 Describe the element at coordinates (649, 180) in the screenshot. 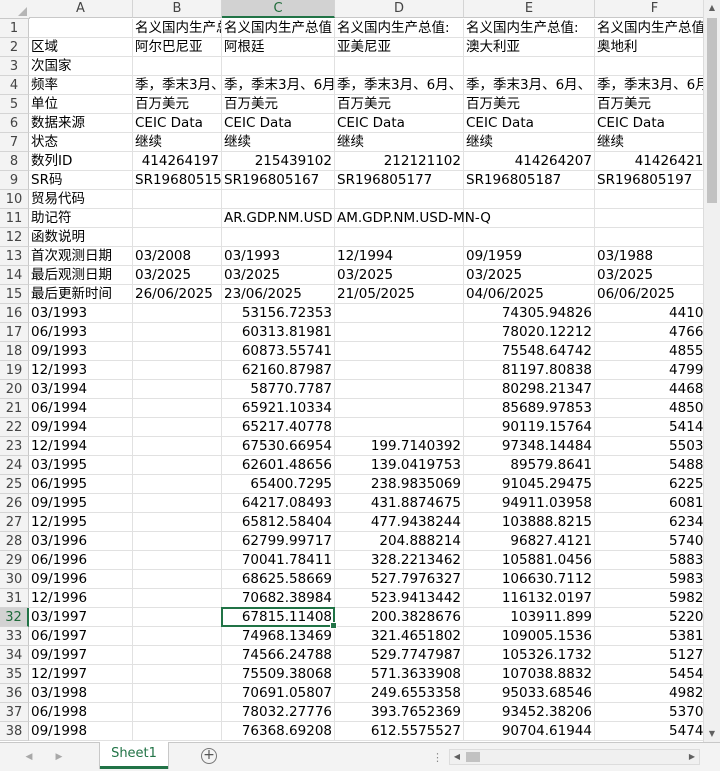

I see `cell-f9: SR196805197` at that location.